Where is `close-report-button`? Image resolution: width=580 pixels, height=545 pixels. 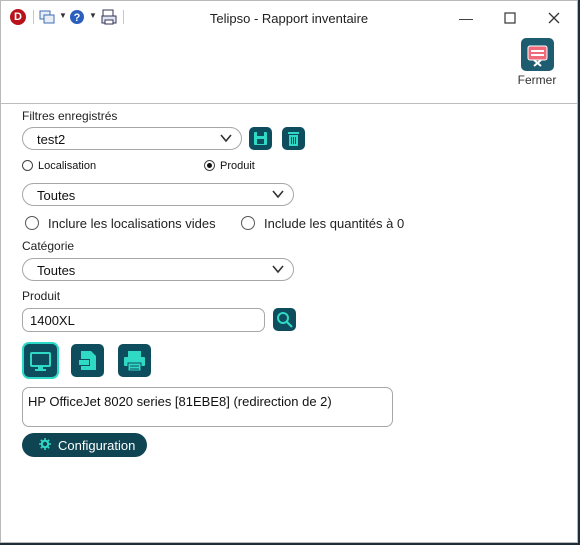 close-report-button is located at coordinates (537, 54).